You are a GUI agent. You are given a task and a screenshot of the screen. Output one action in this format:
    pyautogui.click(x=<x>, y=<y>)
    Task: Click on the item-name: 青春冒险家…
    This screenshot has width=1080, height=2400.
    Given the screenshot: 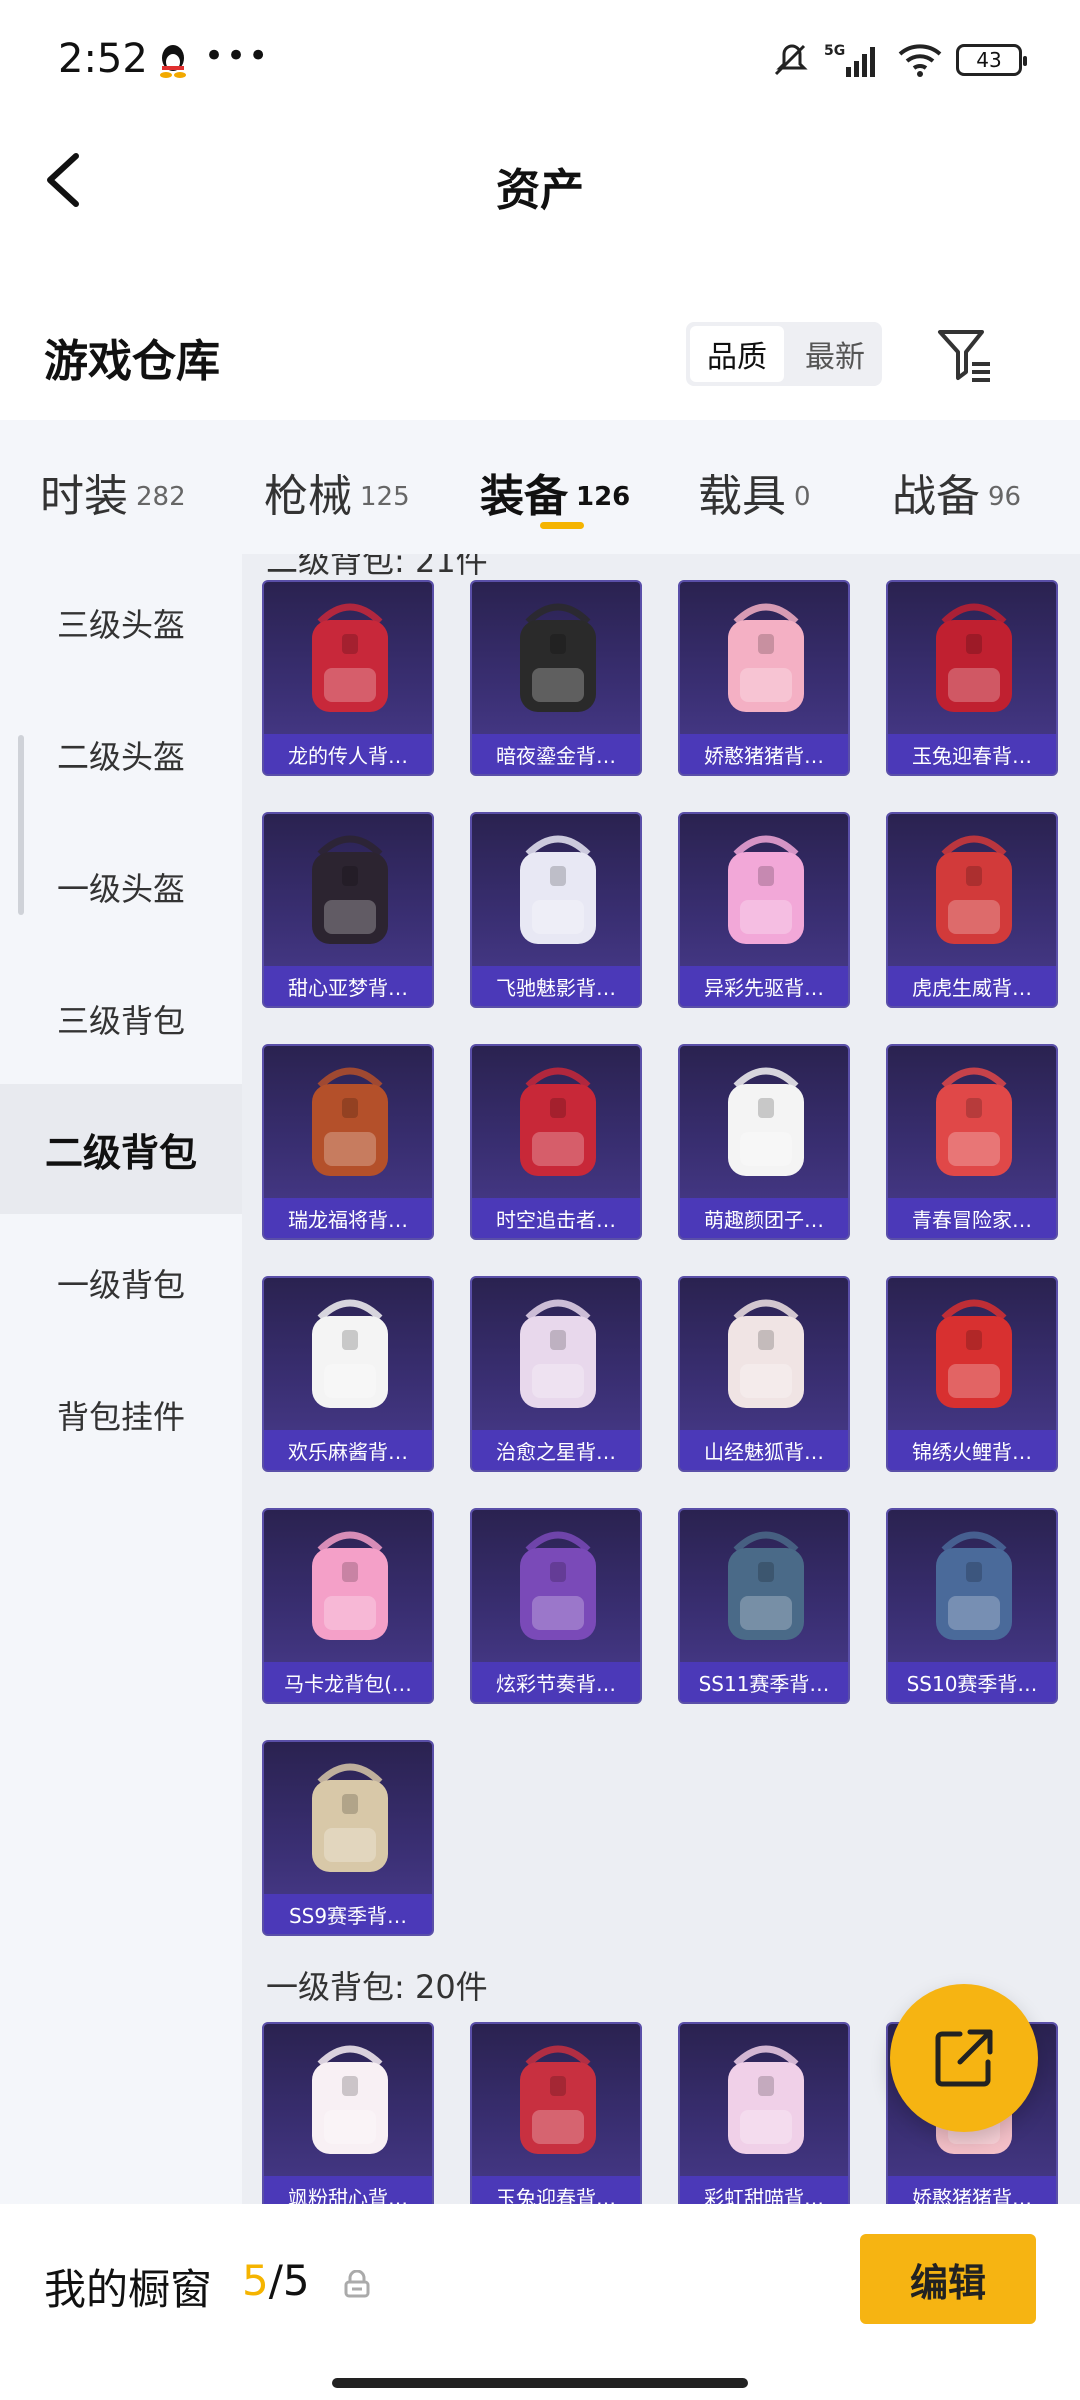 What is the action you would take?
    pyautogui.click(x=972, y=1218)
    